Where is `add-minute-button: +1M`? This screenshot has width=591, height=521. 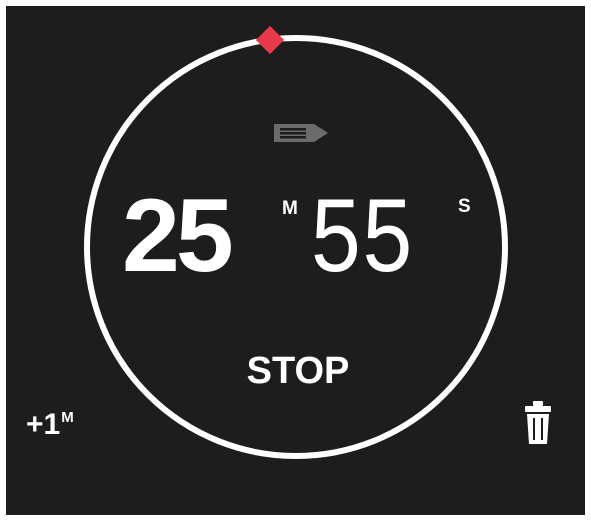 add-minute-button: +1M is located at coordinates (50, 424).